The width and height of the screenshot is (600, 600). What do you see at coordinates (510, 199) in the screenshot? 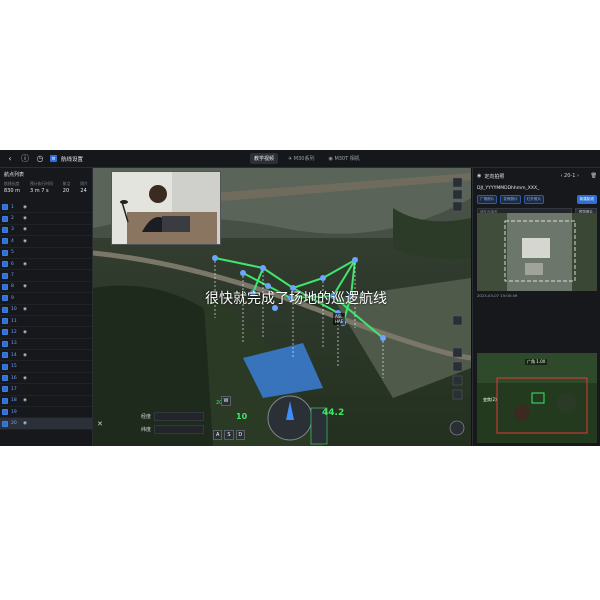
I see `tag-zoom: 变焦照片` at bounding box center [510, 199].